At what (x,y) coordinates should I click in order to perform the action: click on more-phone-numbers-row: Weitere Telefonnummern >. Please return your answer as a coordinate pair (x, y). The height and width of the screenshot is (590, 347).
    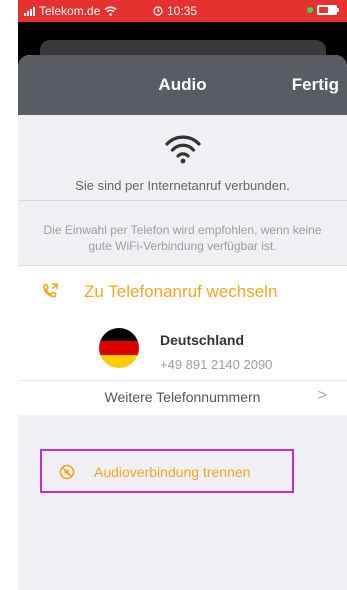
    Looking at the image, I should click on (182, 398).